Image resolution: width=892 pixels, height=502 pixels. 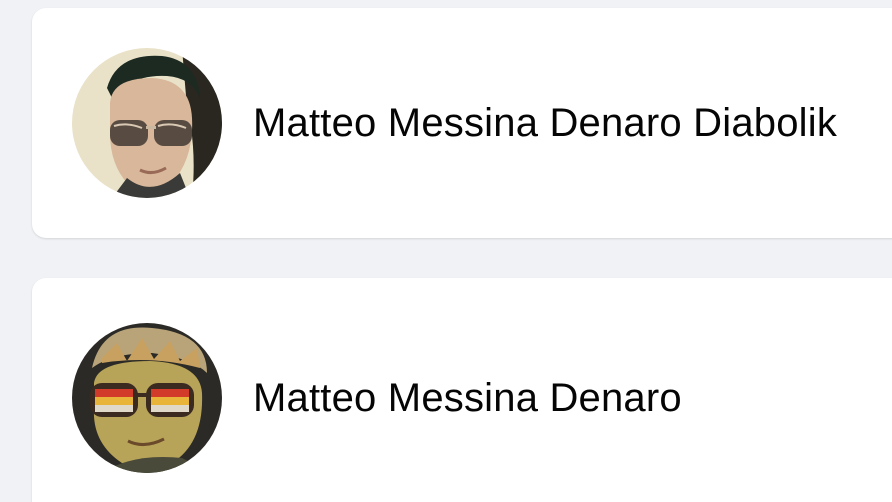 I want to click on profile-name: Matteo Messina Denaro, so click(x=467, y=398).